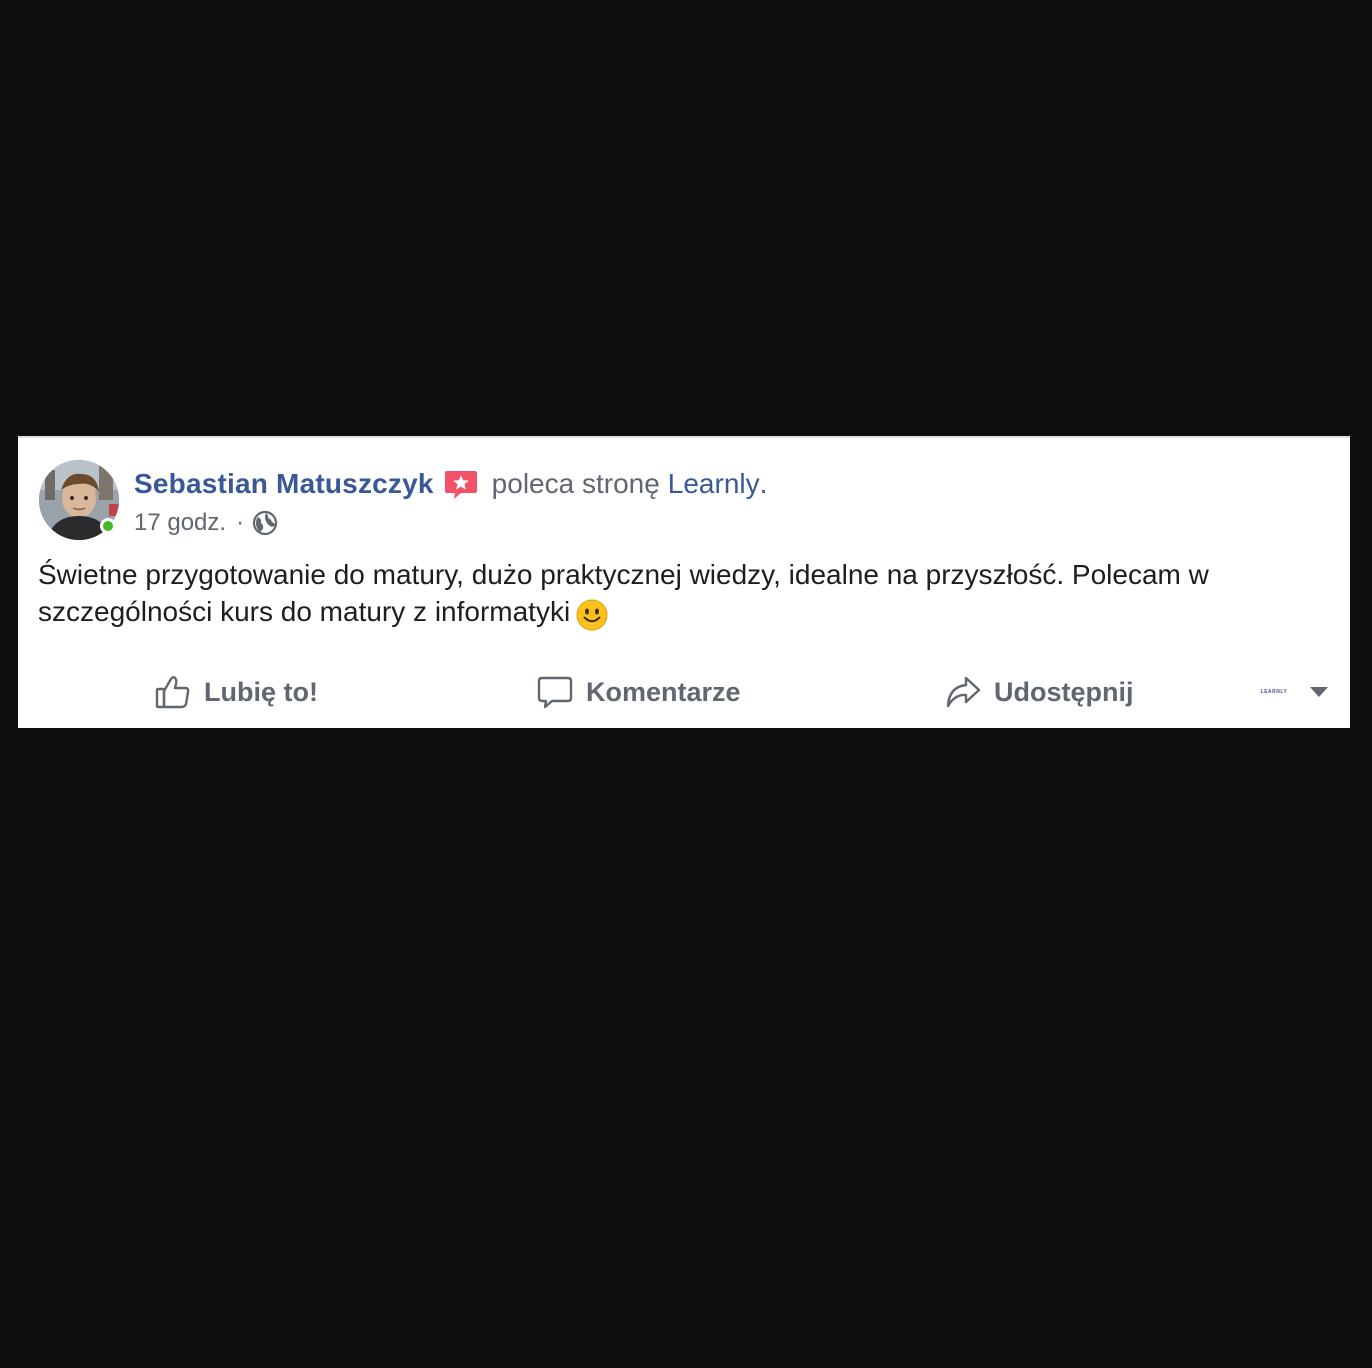 Image resolution: width=1372 pixels, height=1368 pixels. Describe the element at coordinates (180, 523) in the screenshot. I see `post-timestamp: 17 godz.` at that location.